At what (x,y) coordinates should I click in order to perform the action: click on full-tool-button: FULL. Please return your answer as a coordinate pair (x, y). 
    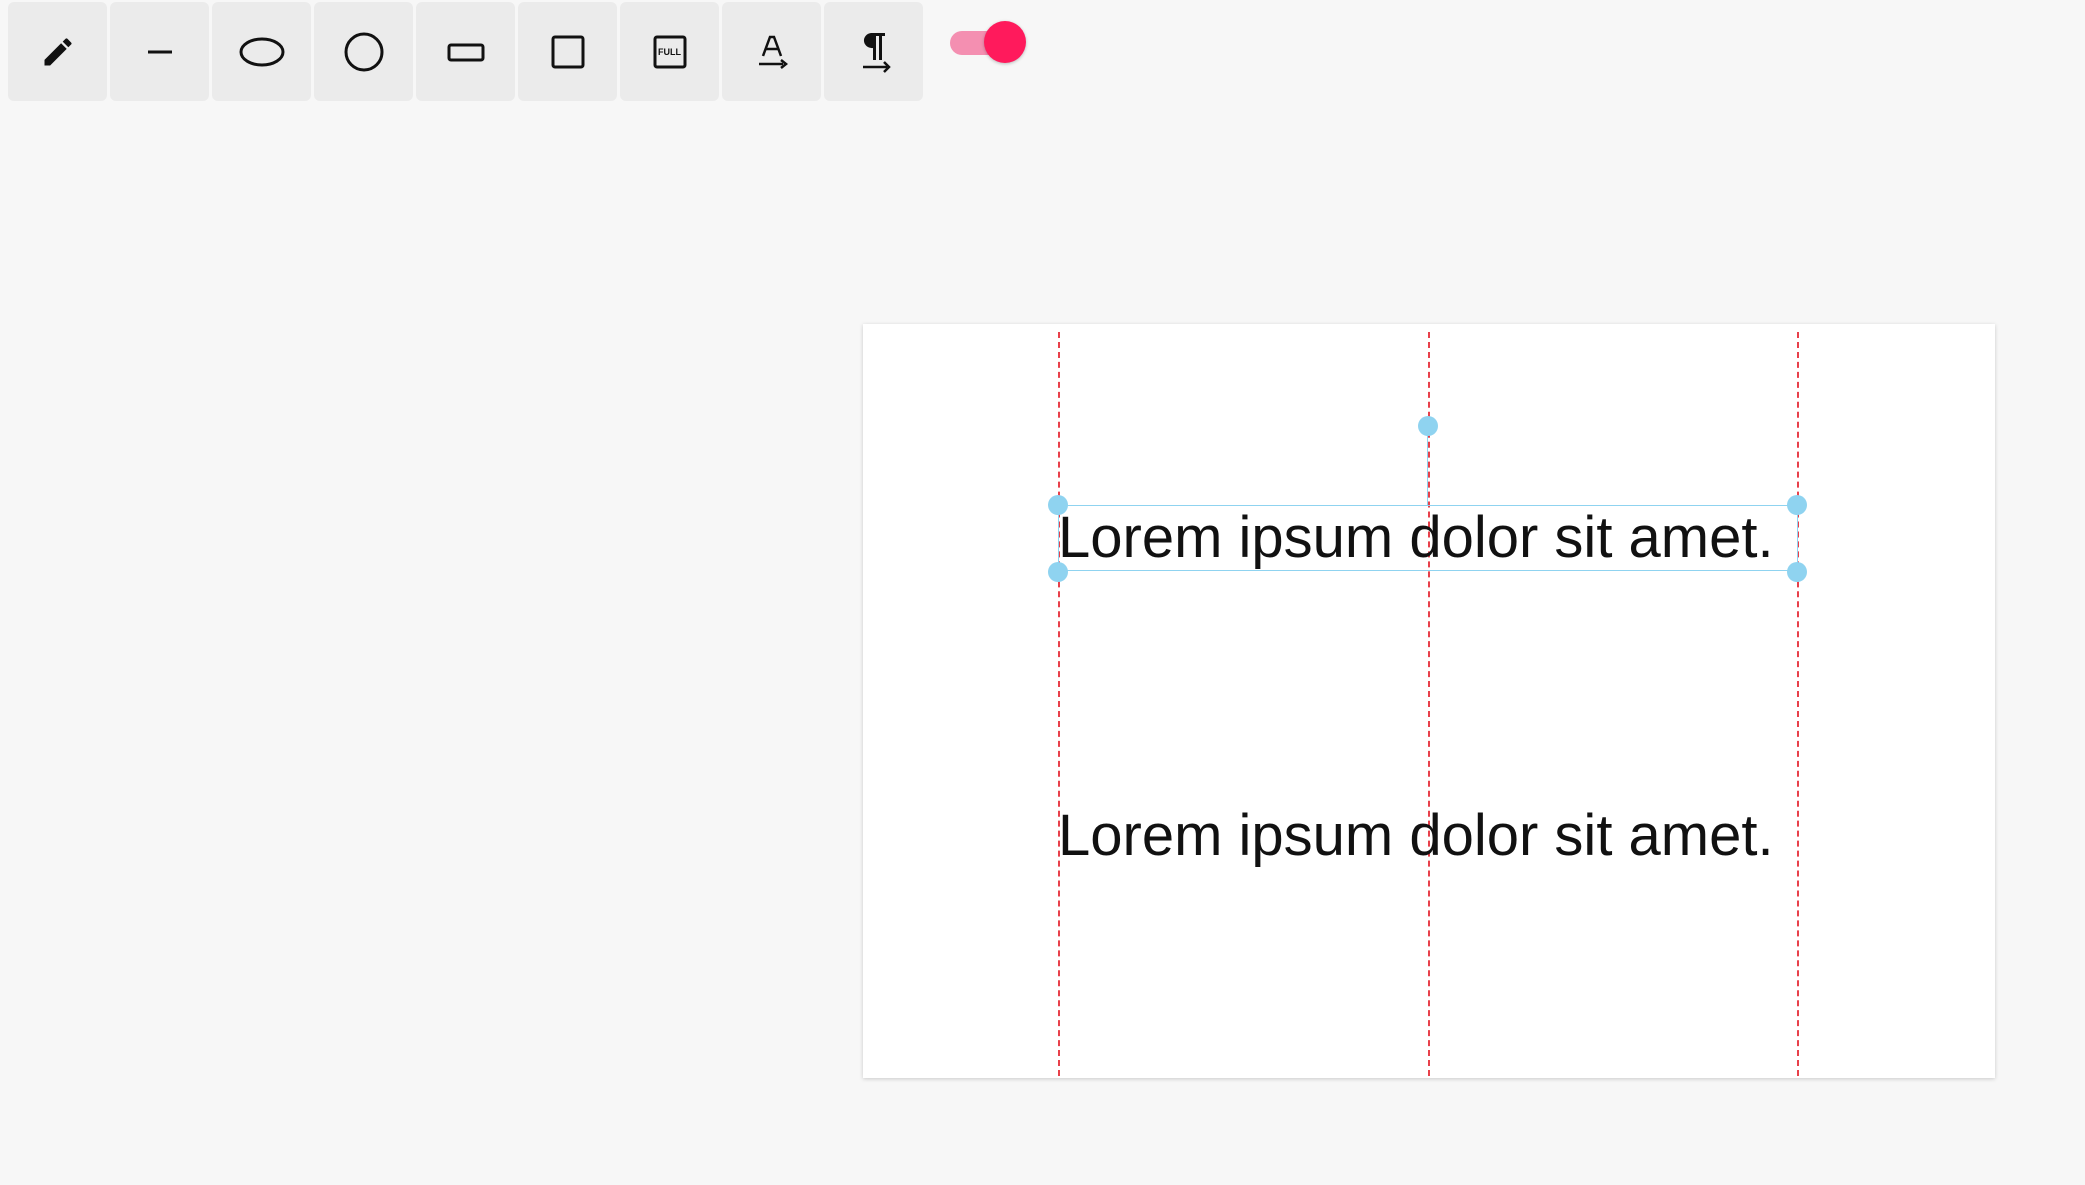
    Looking at the image, I should click on (669, 51).